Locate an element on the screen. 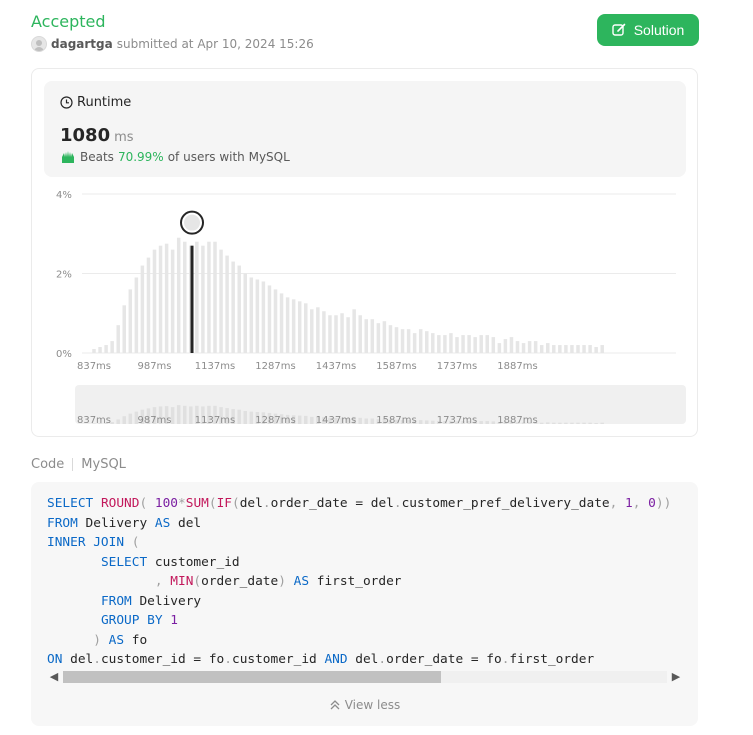 The width and height of the screenshot is (753, 735). y-tick-label: 4% is located at coordinates (64, 195).